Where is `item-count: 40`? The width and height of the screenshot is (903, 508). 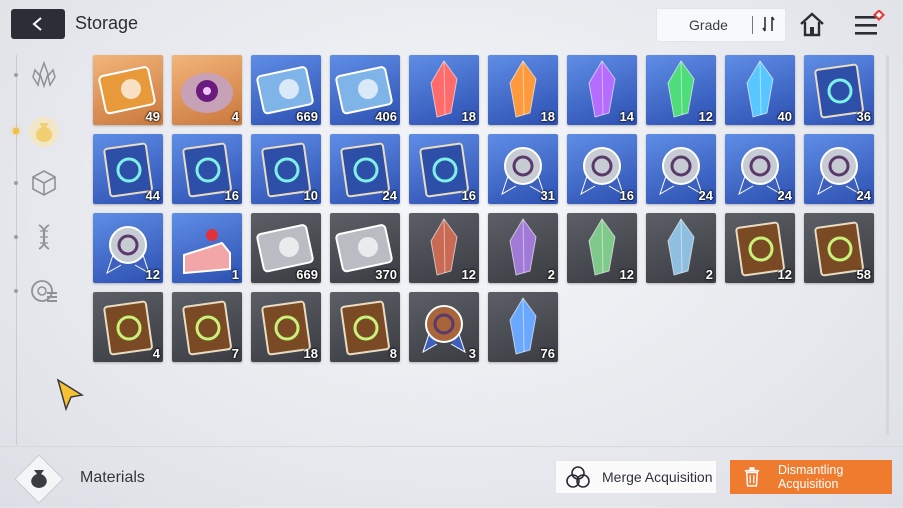 item-count: 40 is located at coordinates (784, 116).